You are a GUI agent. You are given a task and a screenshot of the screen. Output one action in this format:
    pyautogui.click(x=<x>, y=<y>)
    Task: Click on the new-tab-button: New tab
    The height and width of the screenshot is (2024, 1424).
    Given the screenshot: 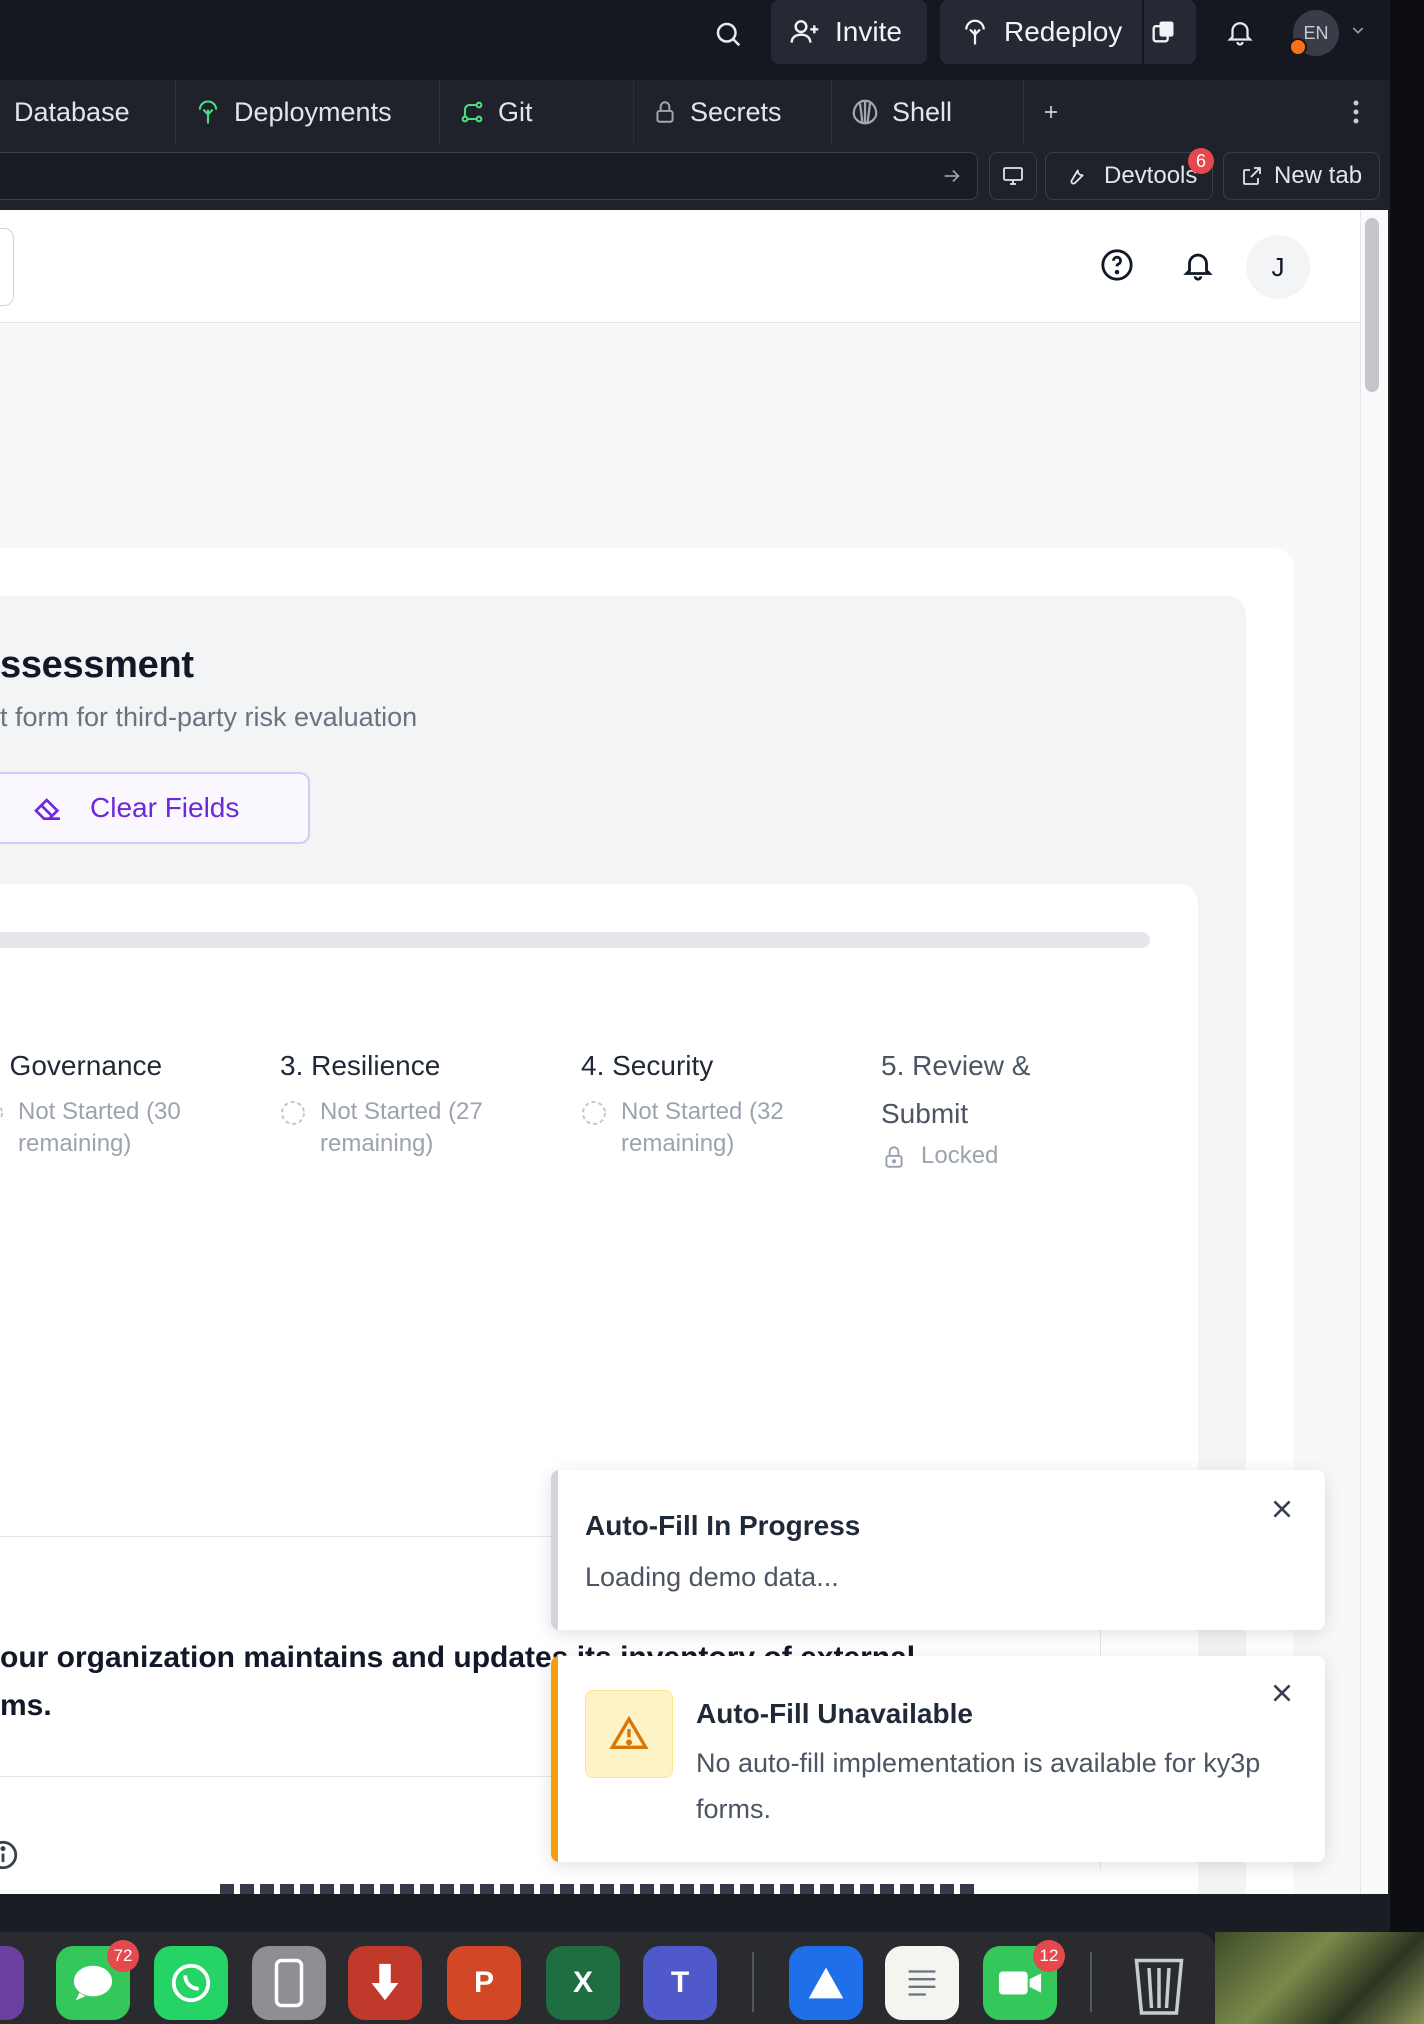 What is the action you would take?
    pyautogui.click(x=1301, y=176)
    